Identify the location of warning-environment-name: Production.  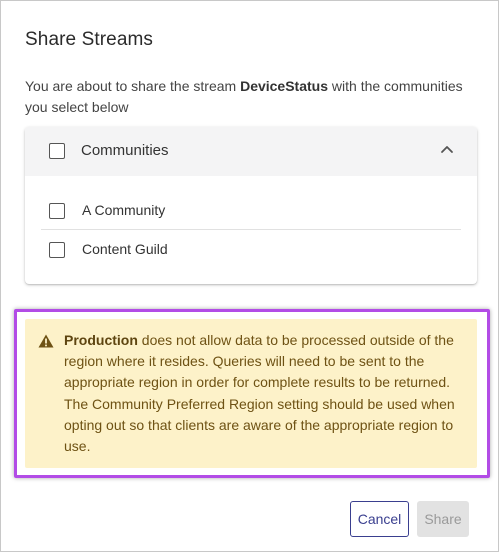
(101, 340).